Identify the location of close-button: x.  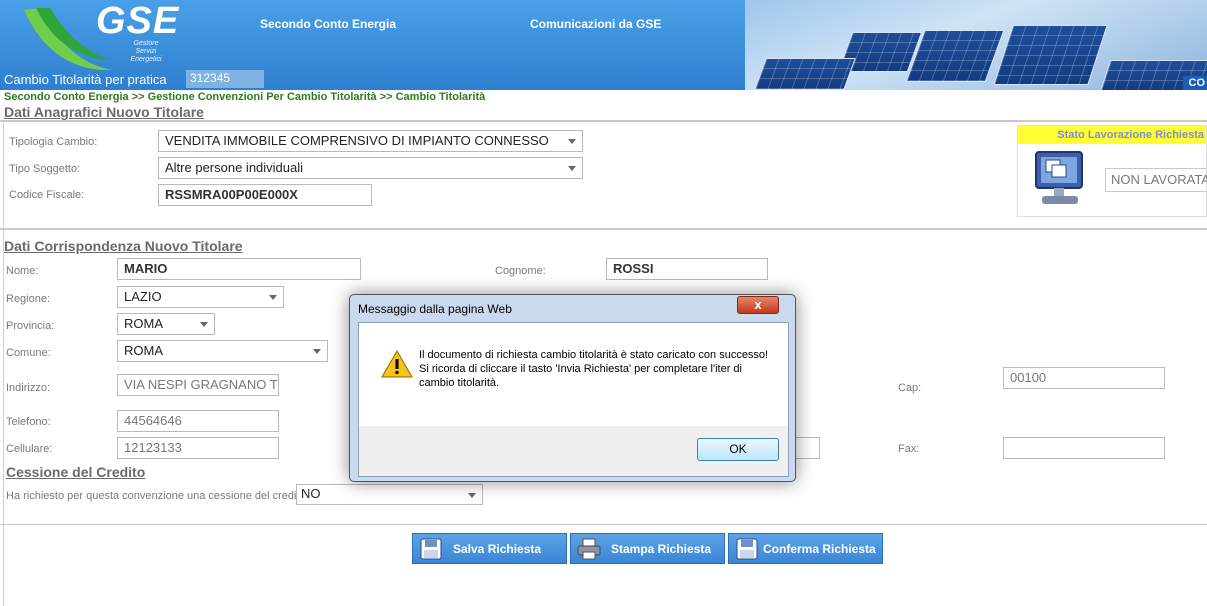
(758, 305).